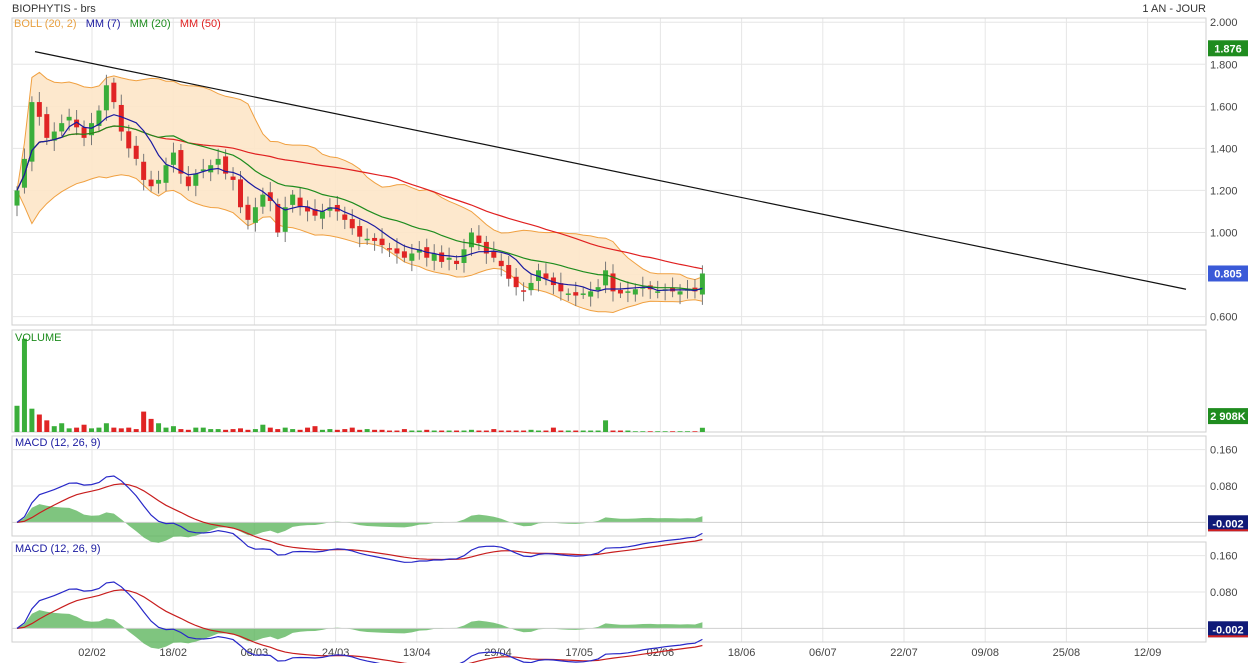  I want to click on legend-boll: BOLL (20, 2), so click(45, 24).